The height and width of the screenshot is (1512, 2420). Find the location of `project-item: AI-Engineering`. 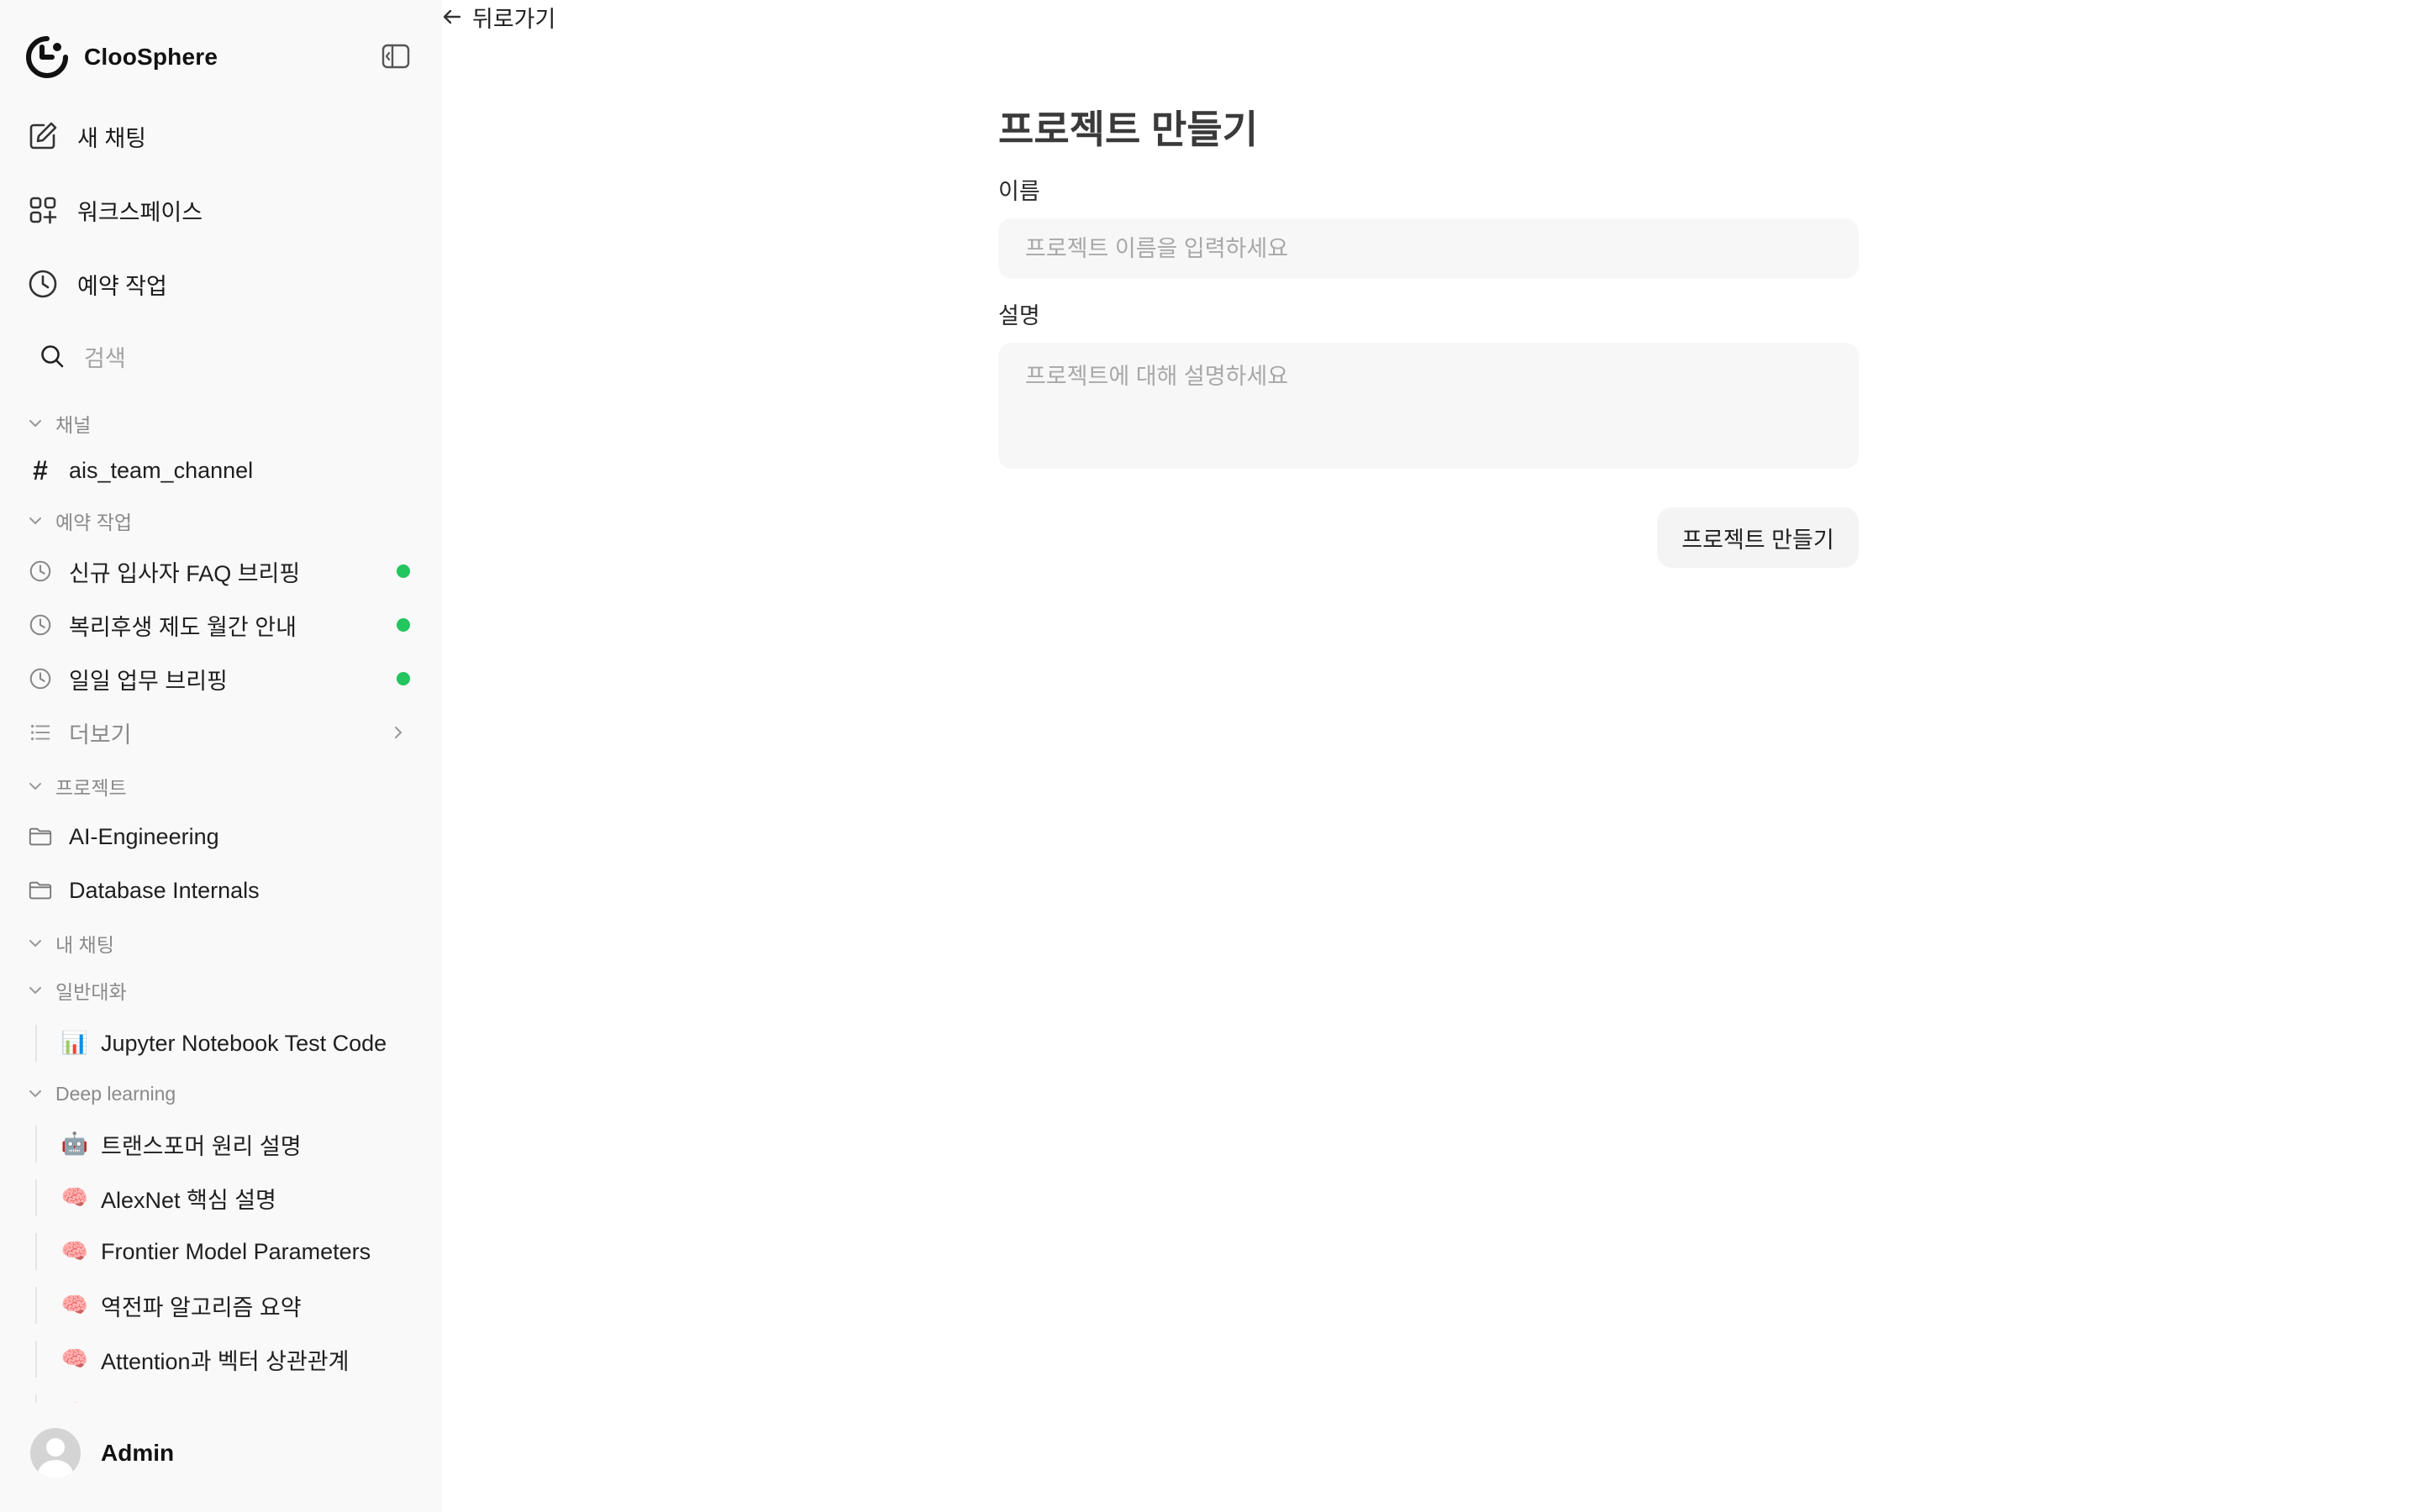

project-item: AI-Engineering is located at coordinates (222, 836).